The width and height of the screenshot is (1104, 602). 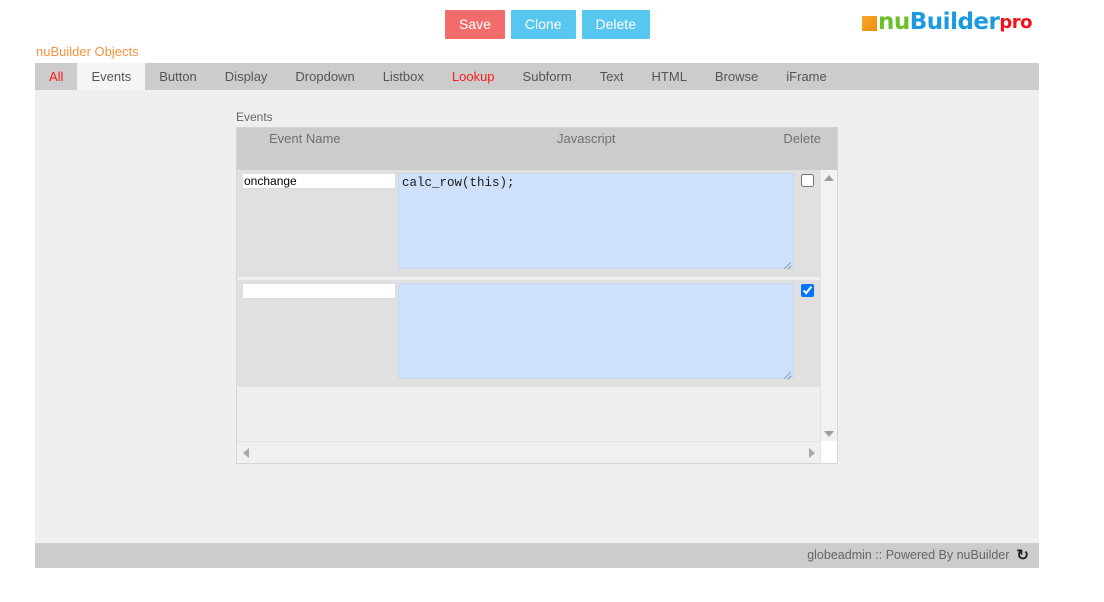 I want to click on scroll-up-arrow-icon, so click(x=829, y=178).